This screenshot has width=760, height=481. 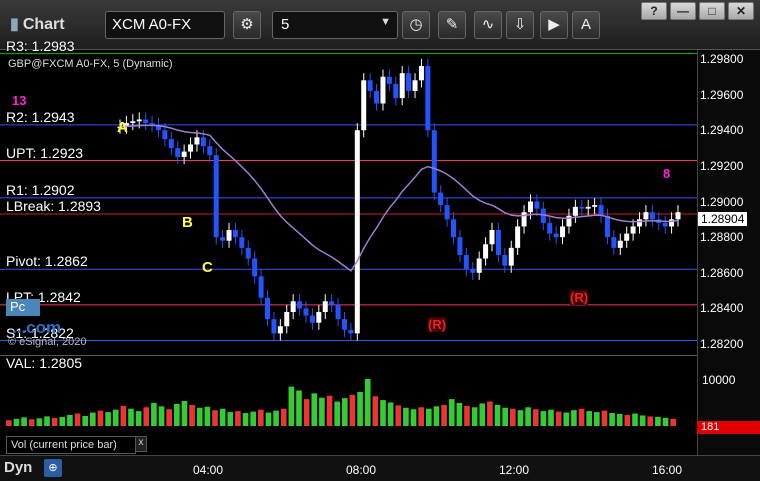 What do you see at coordinates (712, 11) in the screenshot?
I see `maximize-button: □` at bounding box center [712, 11].